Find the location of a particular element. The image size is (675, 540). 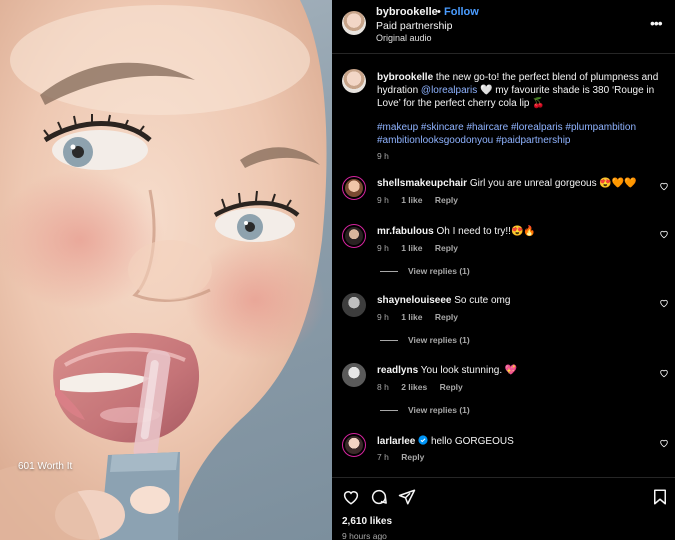

audio-label: Original audio is located at coordinates (404, 38).